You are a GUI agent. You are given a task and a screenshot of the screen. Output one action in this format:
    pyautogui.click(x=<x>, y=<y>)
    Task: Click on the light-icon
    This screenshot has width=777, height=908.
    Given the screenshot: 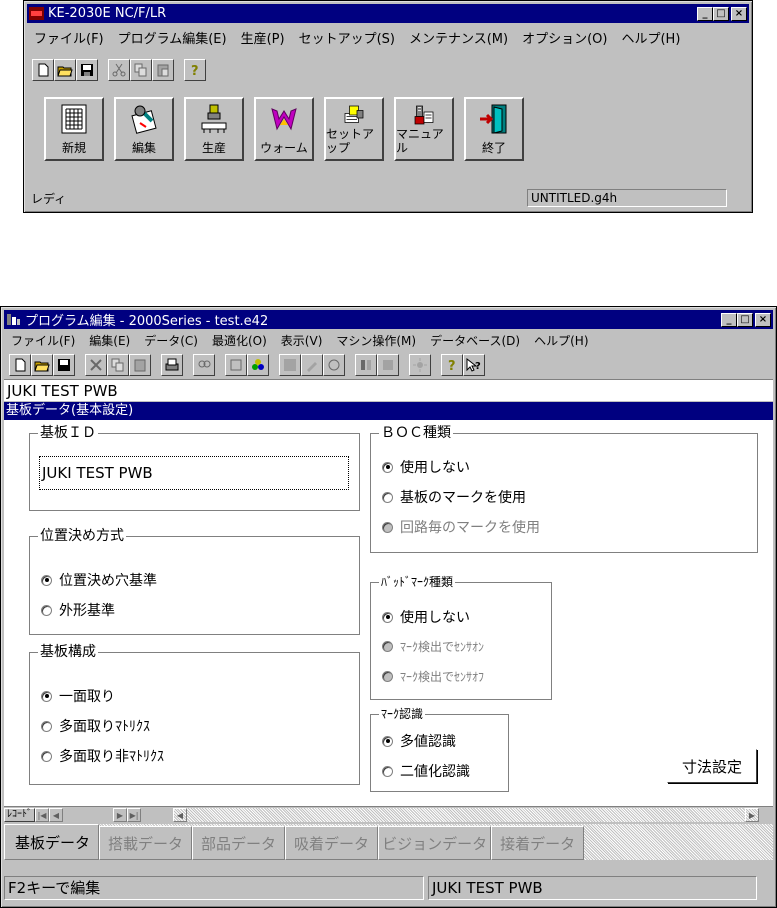 What is the action you would take?
    pyautogui.click(x=420, y=365)
    